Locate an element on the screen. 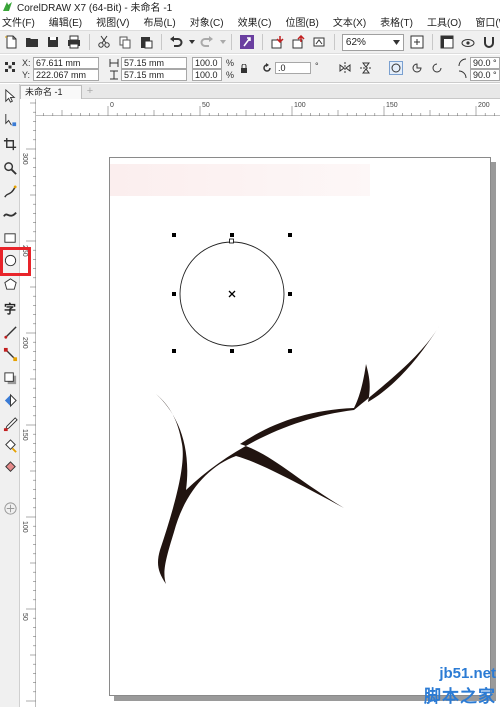 The width and height of the screenshot is (500, 707). transparency-icon is located at coordinates (10, 400).